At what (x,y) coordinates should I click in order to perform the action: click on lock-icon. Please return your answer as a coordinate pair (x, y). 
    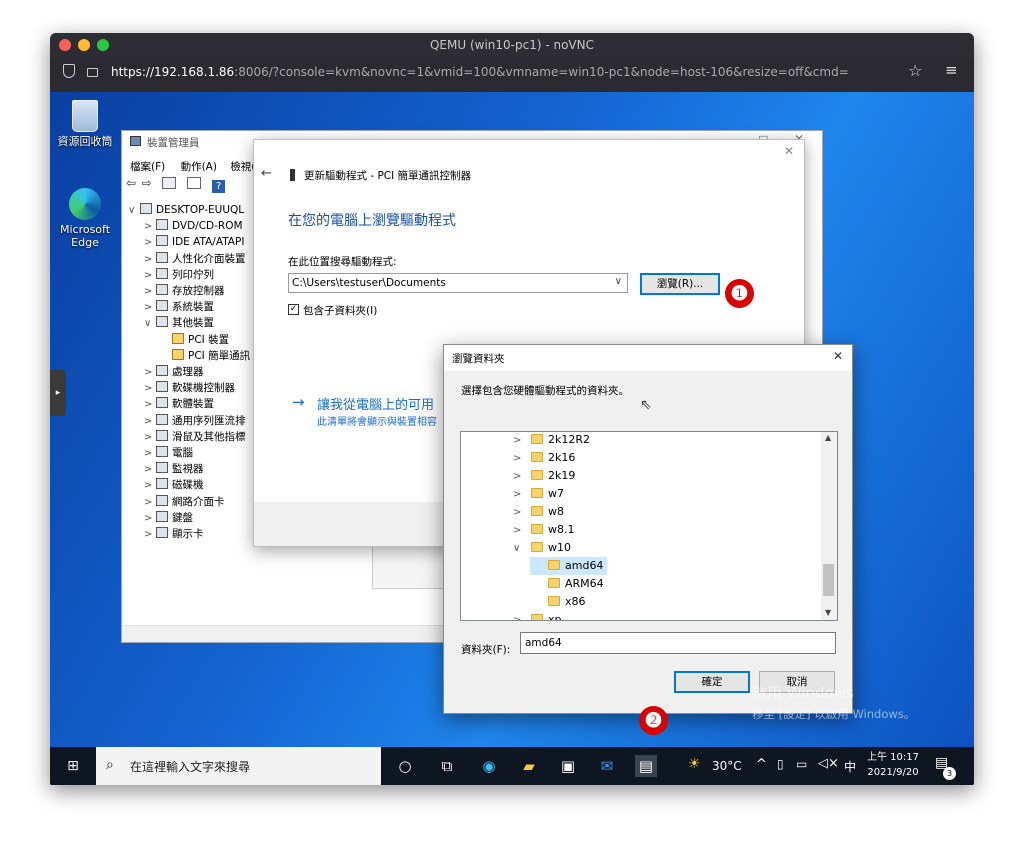
    Looking at the image, I should click on (92, 72).